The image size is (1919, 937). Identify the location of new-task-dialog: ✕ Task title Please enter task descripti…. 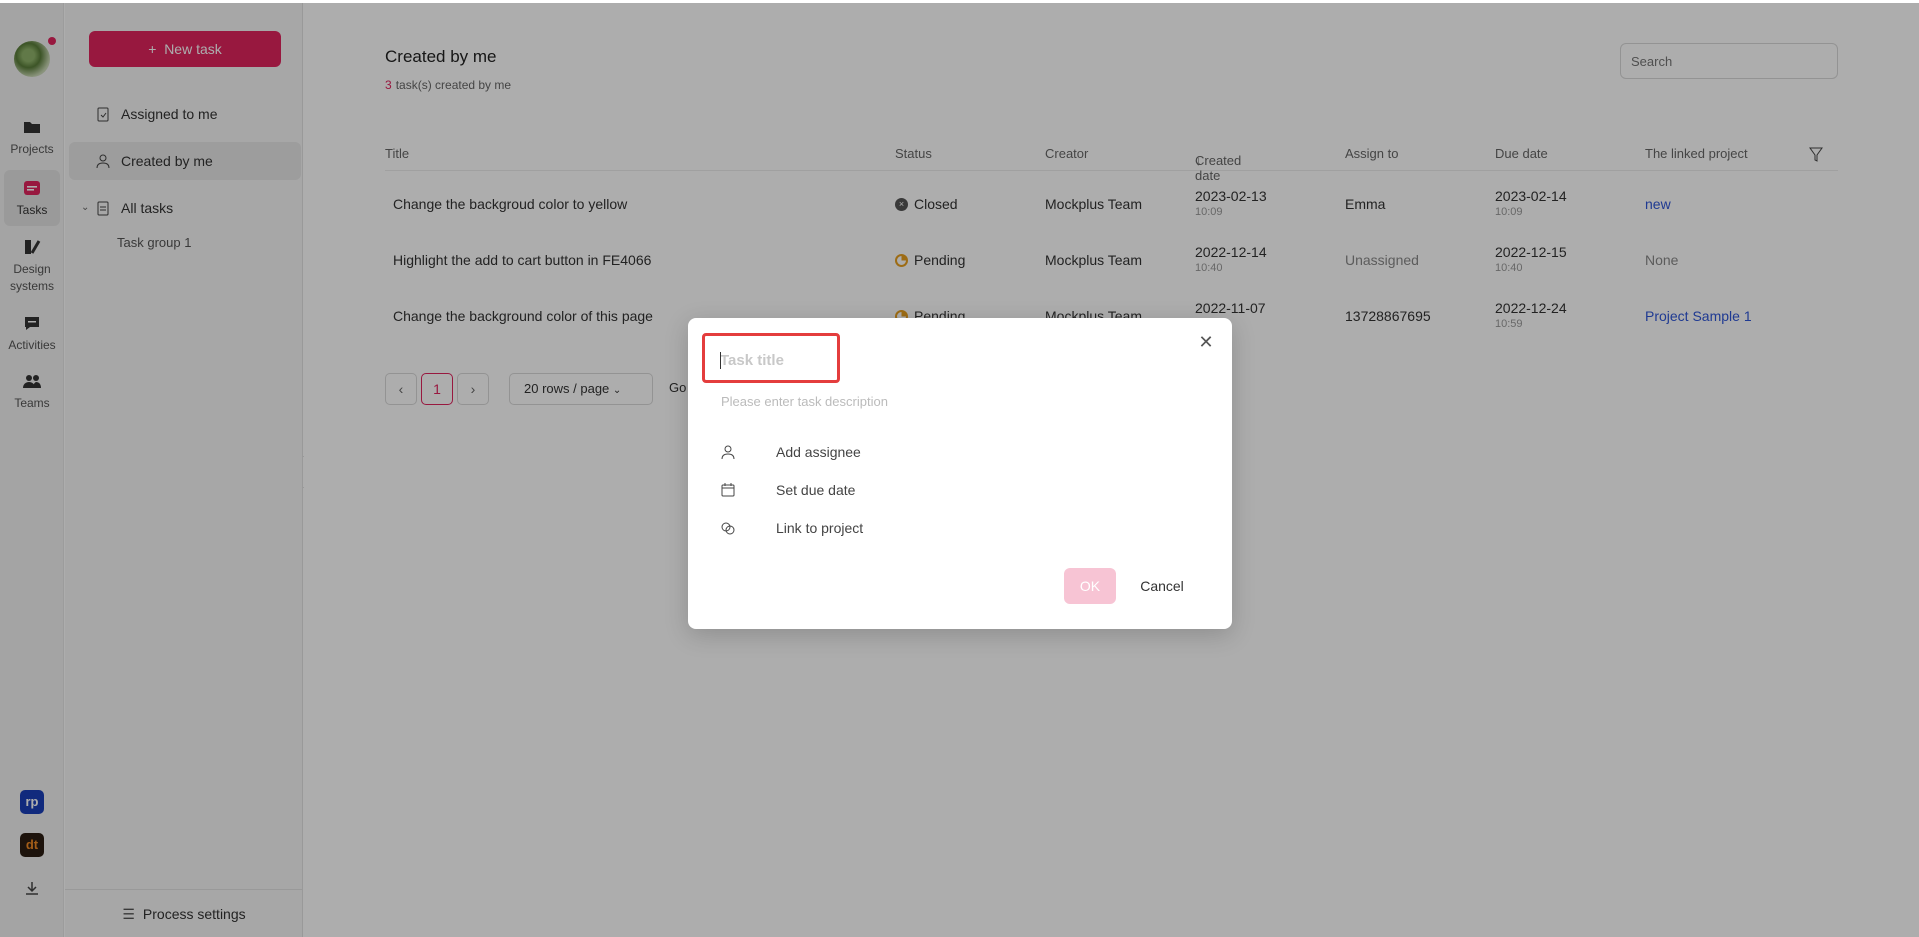
(960, 473).